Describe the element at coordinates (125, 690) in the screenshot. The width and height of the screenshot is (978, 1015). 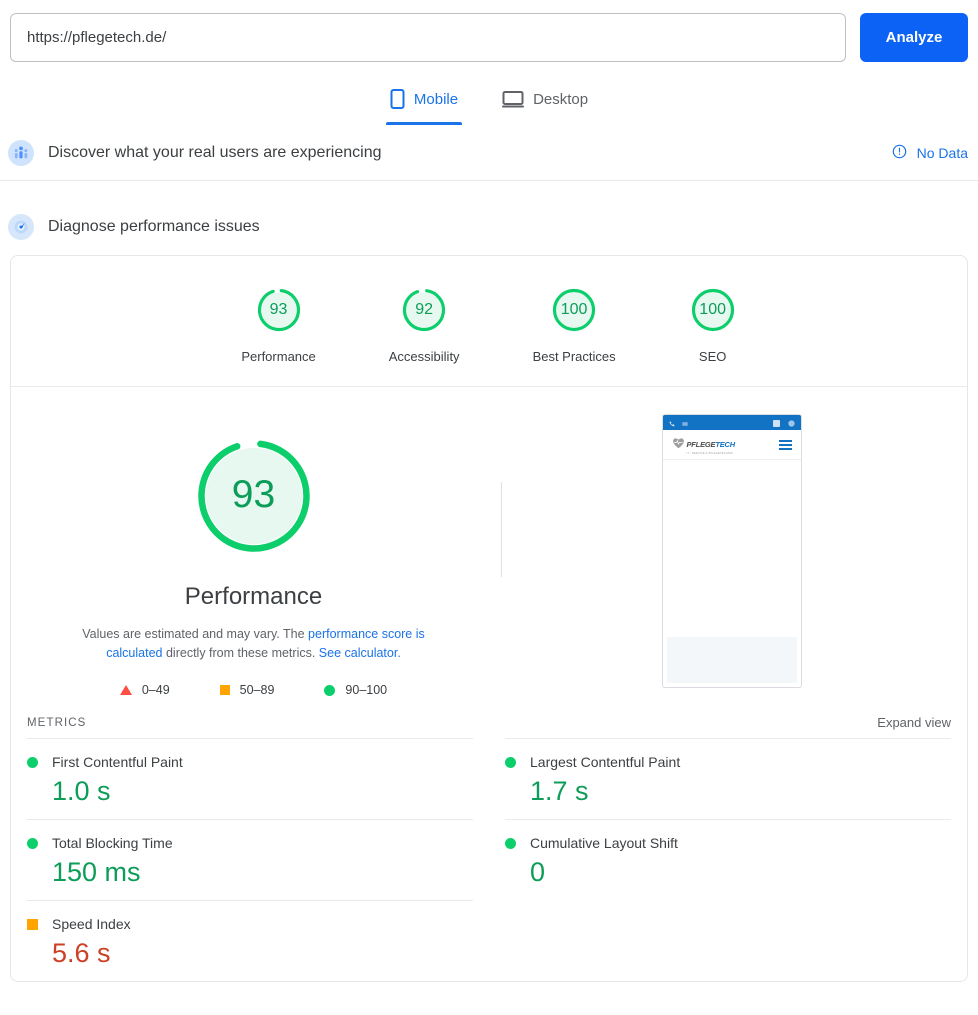
I see `triangle-icon` at that location.